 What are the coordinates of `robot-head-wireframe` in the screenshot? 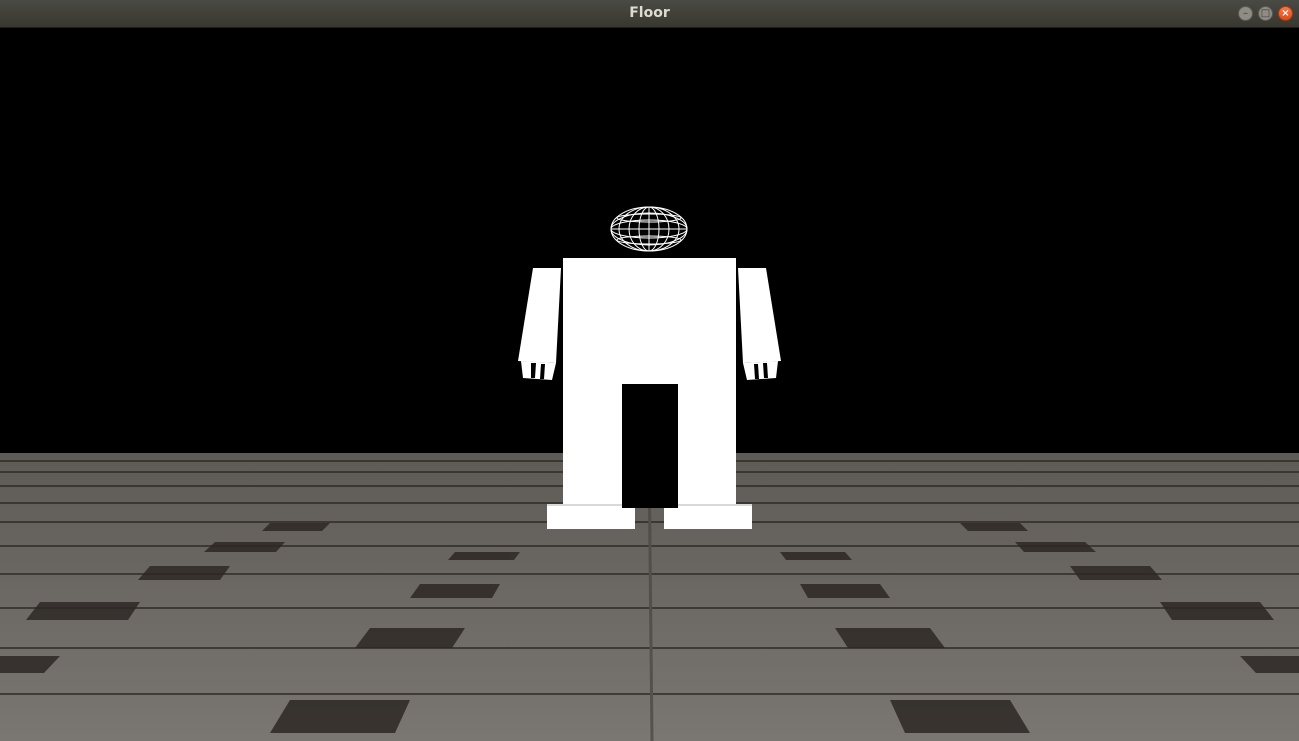 It's located at (649, 229).